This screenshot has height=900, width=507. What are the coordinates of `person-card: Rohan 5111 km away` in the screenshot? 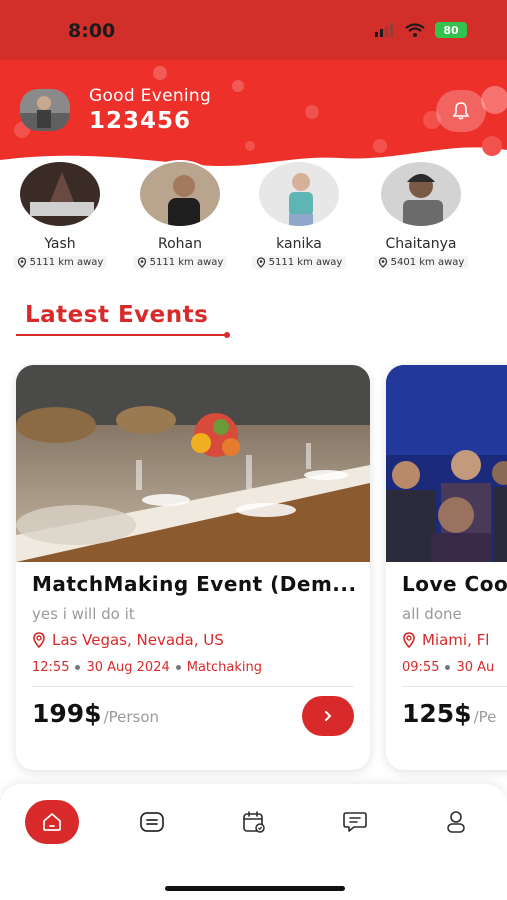 It's located at (180, 216).